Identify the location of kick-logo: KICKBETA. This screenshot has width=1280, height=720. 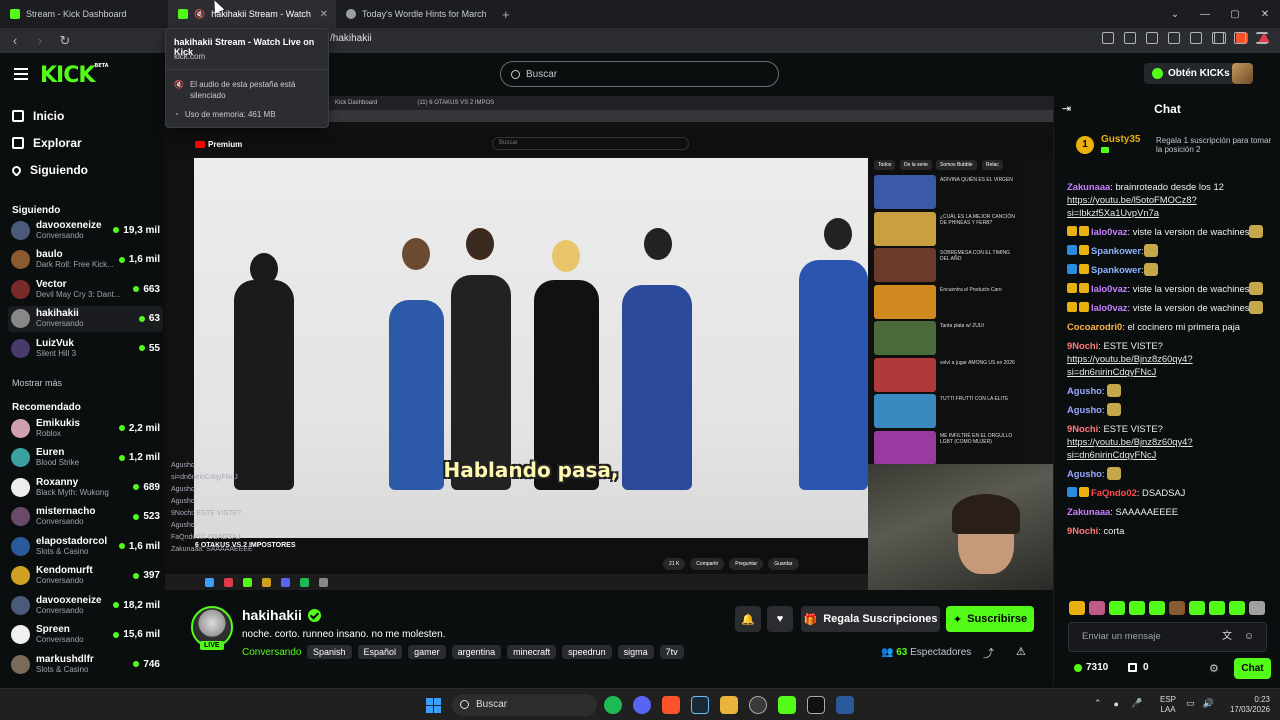
(74, 75).